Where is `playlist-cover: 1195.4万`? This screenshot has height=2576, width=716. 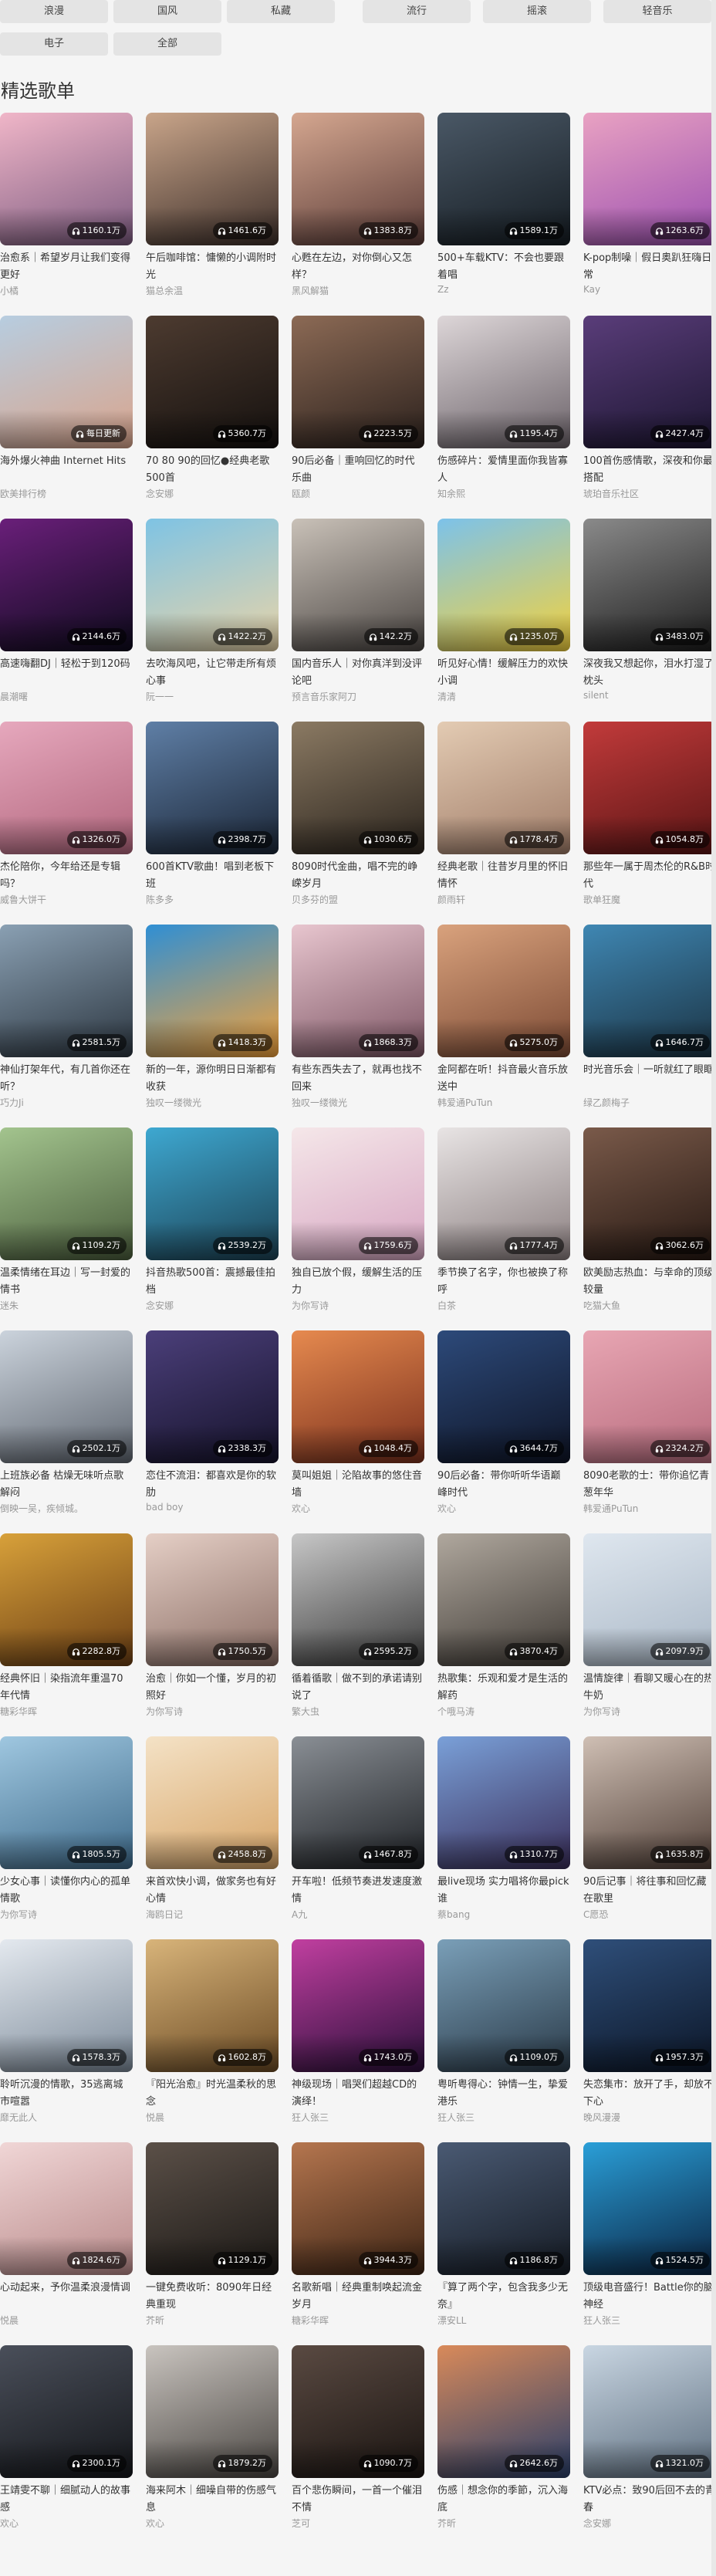
playlist-cover: 1195.4万 is located at coordinates (503, 382).